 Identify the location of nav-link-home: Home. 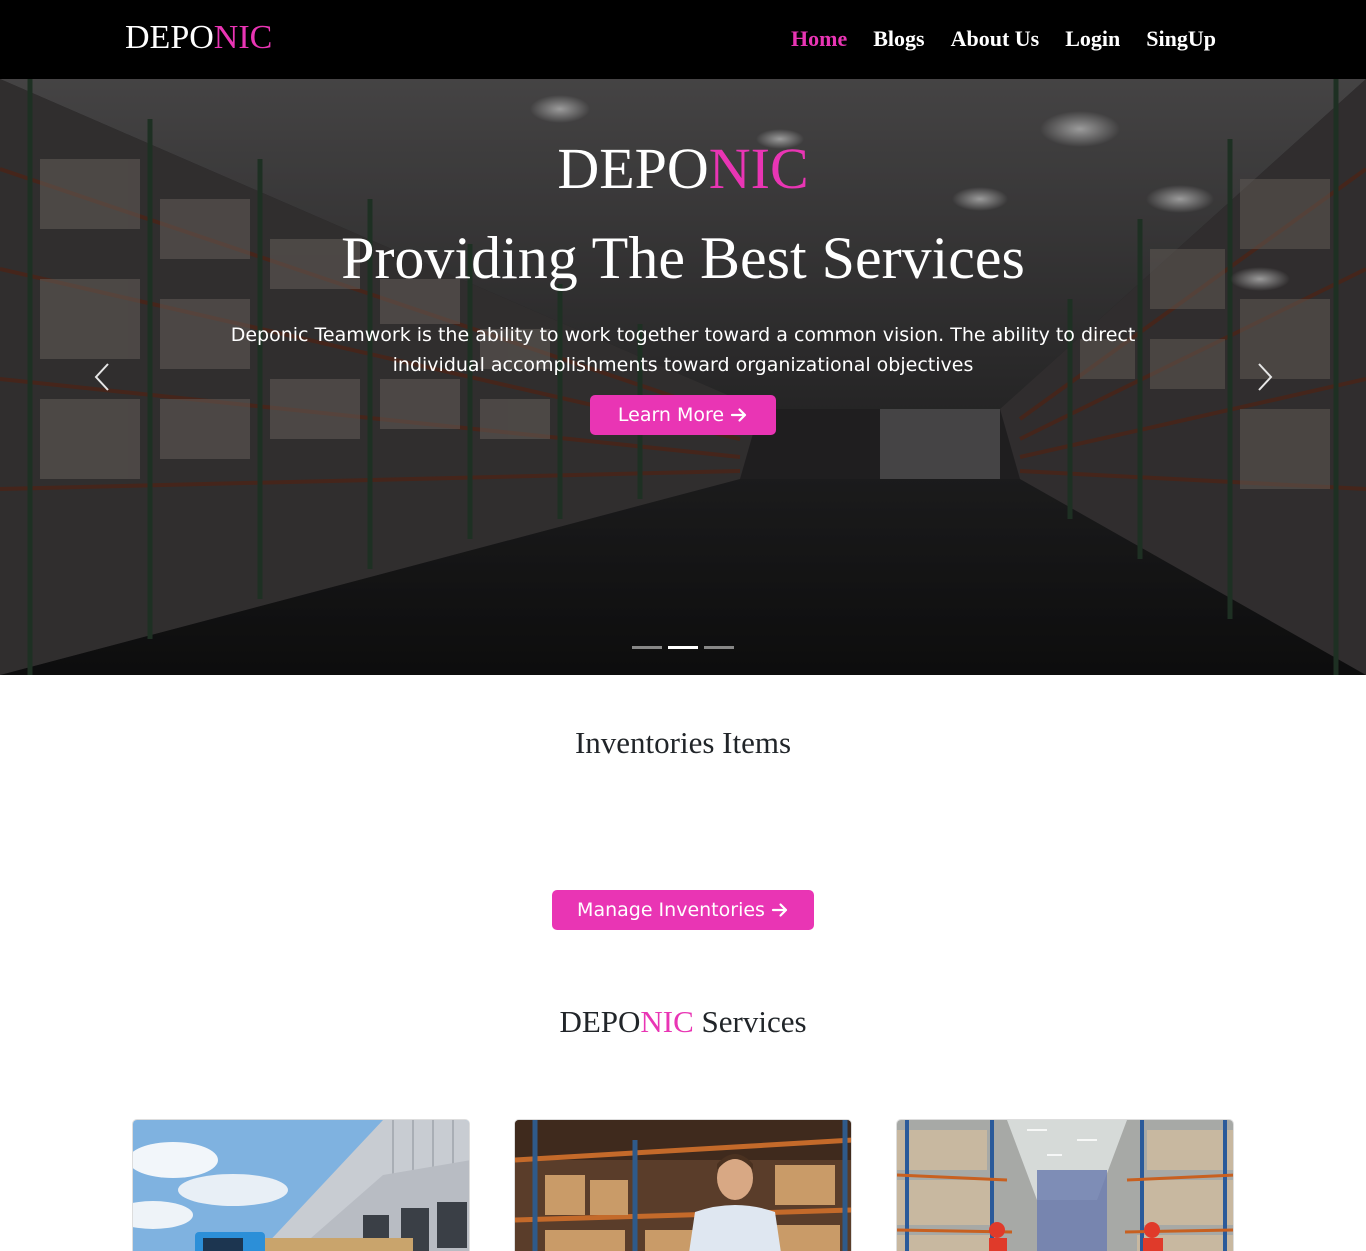
(819, 39).